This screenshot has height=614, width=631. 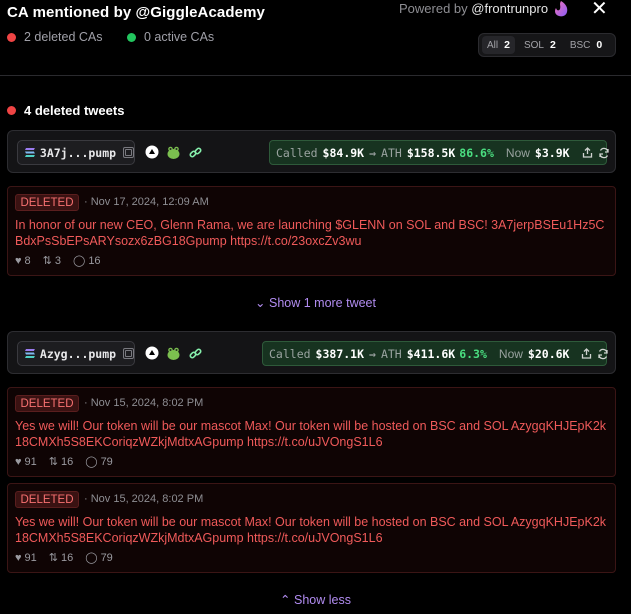 I want to click on called-value: $387.1K, so click(x=340, y=353).